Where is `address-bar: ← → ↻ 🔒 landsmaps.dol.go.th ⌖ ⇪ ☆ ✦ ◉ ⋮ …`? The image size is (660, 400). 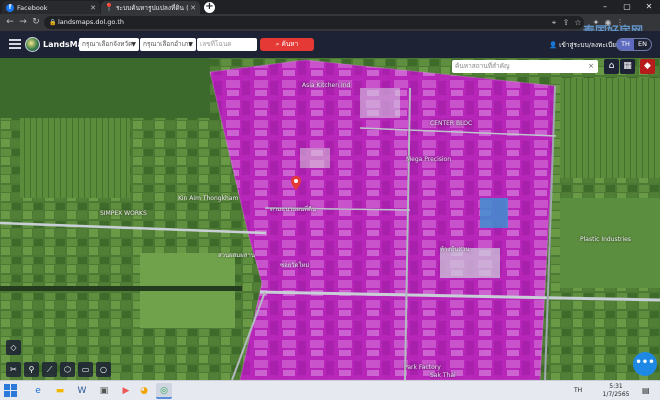
address-bar: ← → ↻ 🔒 landsmaps.dol.go.th ⌖ ⇪ ☆ ✦ ◉ ⋮ … is located at coordinates (330, 26).